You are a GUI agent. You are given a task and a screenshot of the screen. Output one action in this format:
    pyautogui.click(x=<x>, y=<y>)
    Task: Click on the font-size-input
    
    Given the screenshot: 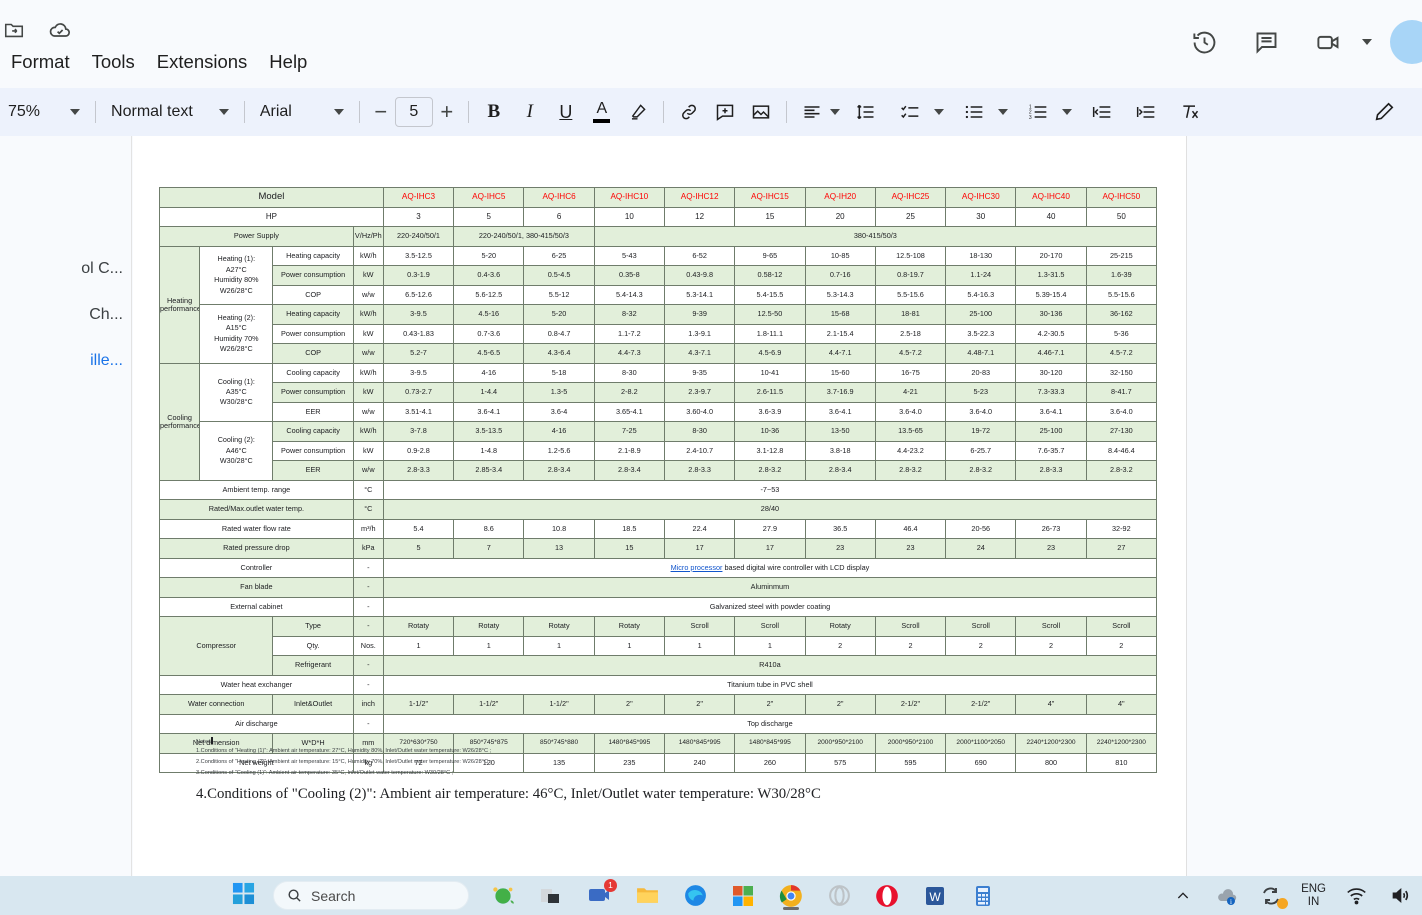 What is the action you would take?
    pyautogui.click(x=413, y=112)
    